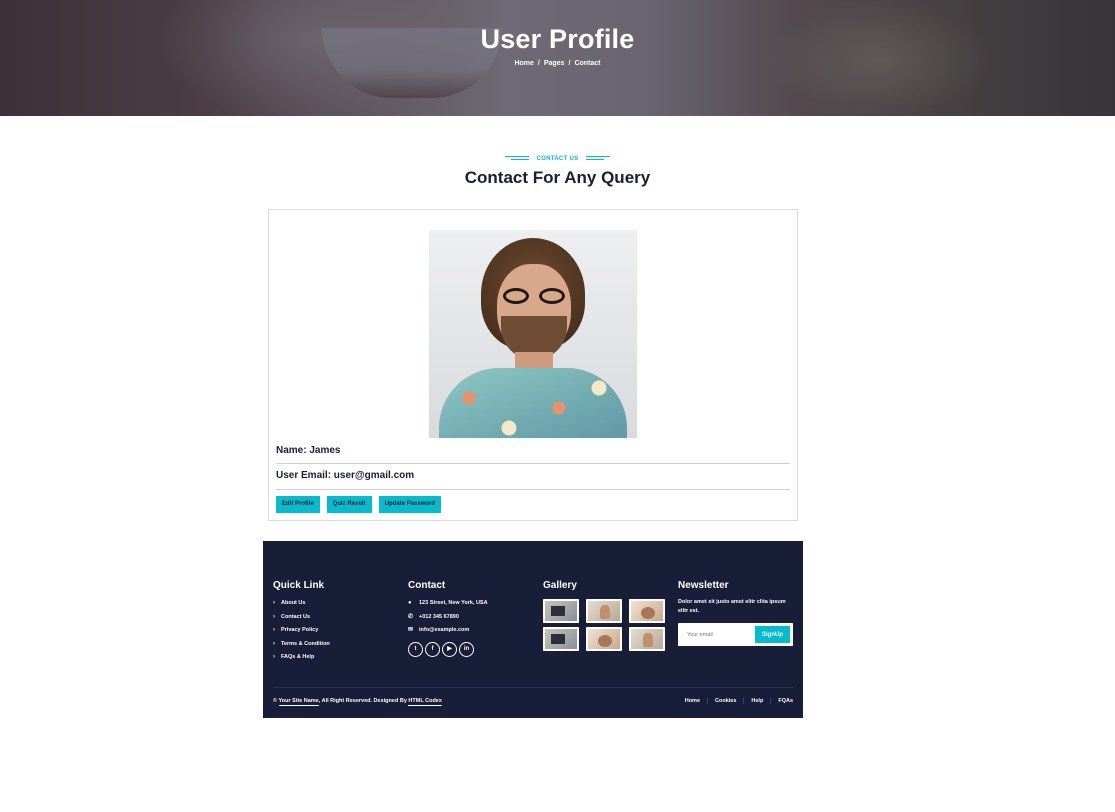 This screenshot has width=1115, height=812. I want to click on facebook-icon: f, so click(432, 649).